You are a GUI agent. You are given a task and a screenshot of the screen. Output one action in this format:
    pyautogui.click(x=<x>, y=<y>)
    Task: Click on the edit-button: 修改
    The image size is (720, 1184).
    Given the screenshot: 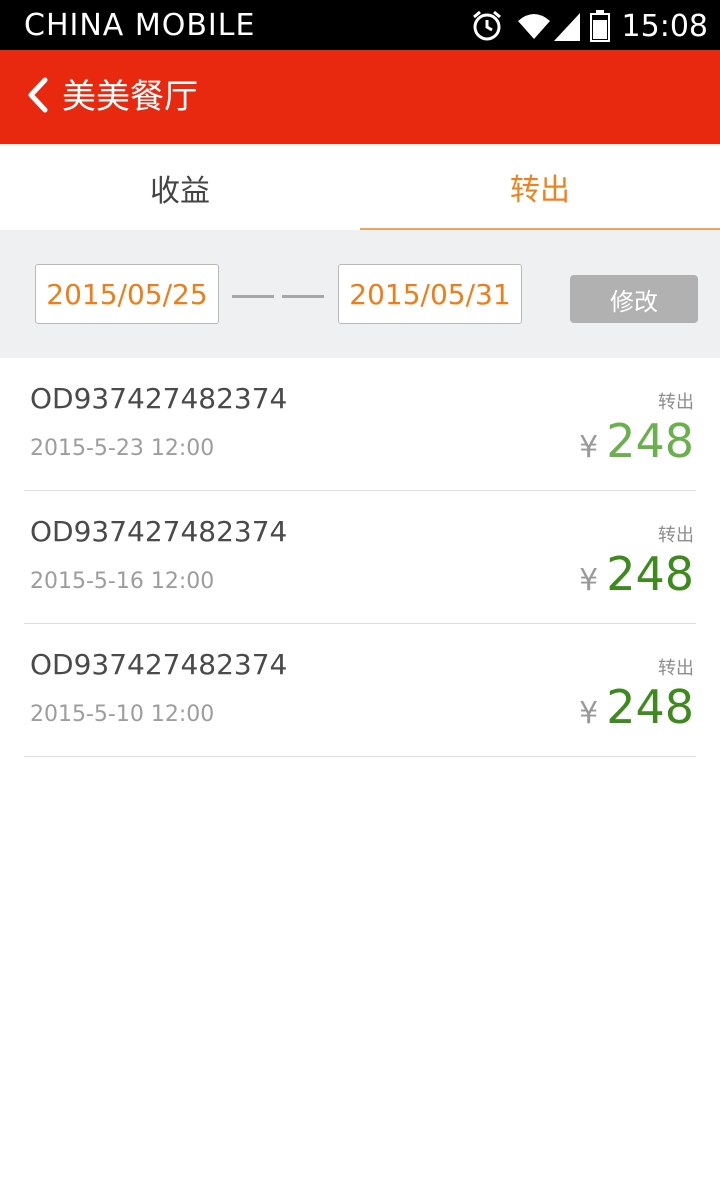 What is the action you would take?
    pyautogui.click(x=634, y=299)
    